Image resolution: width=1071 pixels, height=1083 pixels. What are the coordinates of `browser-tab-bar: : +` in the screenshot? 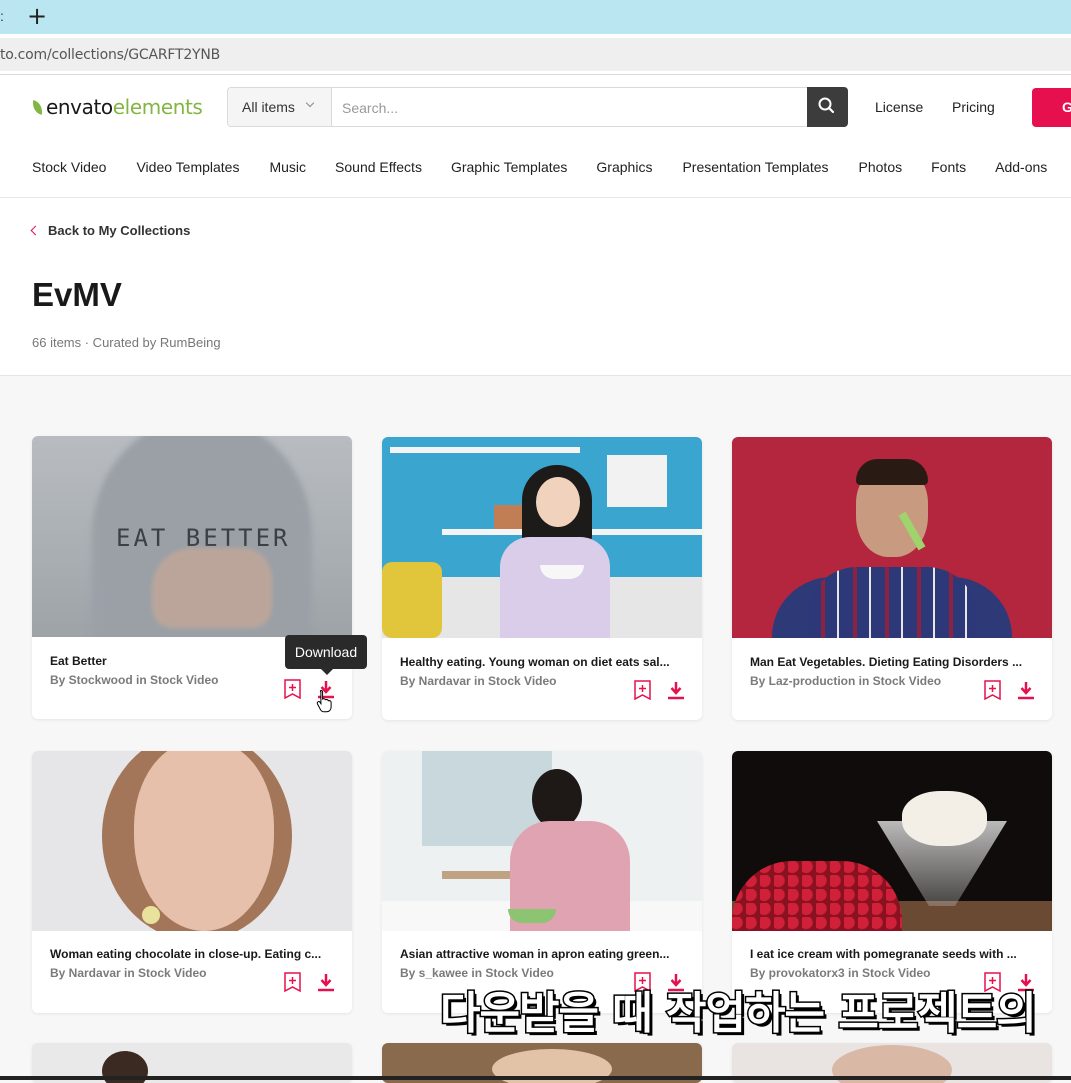 It's located at (535, 17).